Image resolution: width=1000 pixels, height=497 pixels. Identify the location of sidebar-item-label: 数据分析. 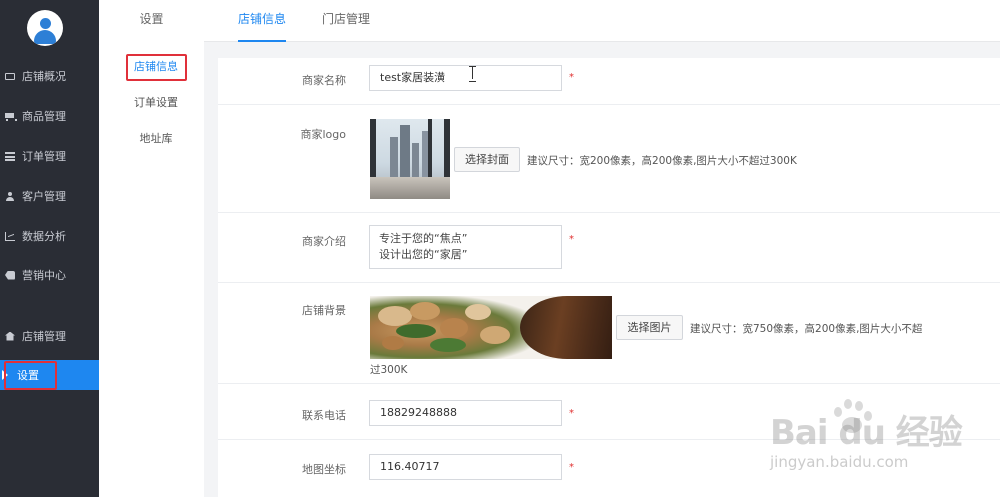
(44, 236).